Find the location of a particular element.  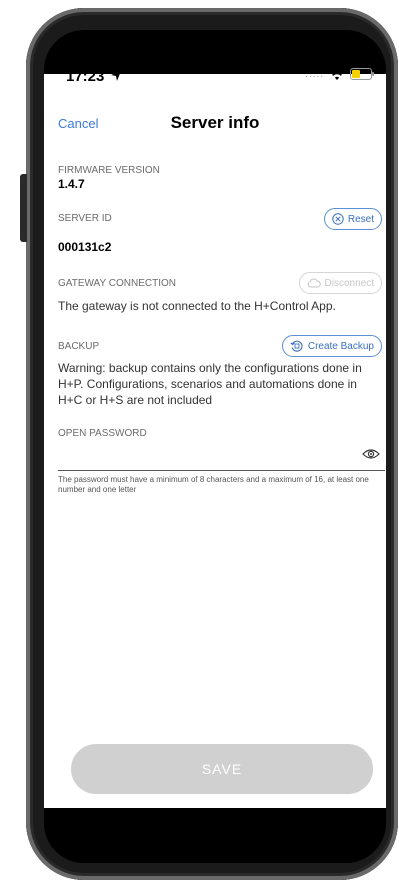

status-time: 17:23 is located at coordinates (93, 76).